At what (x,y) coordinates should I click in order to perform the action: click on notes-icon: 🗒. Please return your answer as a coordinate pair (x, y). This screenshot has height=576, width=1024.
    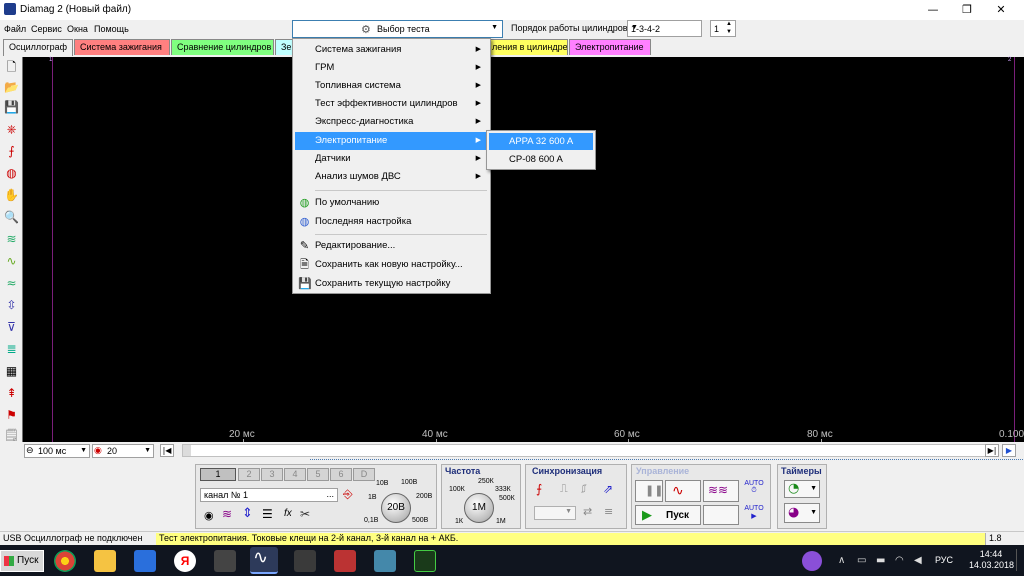
    Looking at the image, I should click on (11, 435).